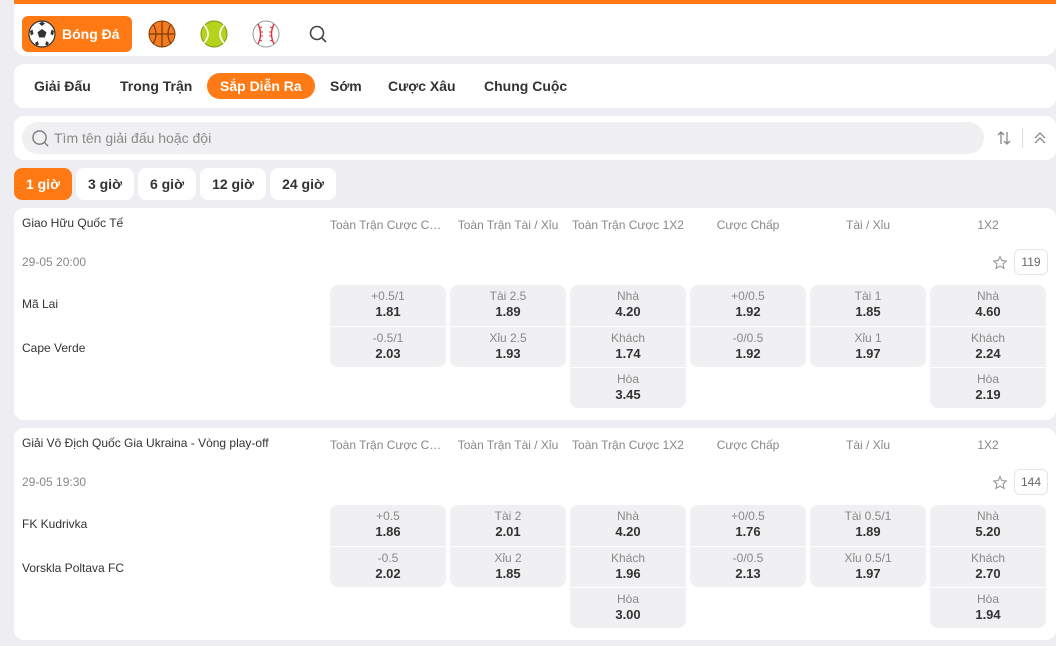  I want to click on search-row, so click(535, 138).